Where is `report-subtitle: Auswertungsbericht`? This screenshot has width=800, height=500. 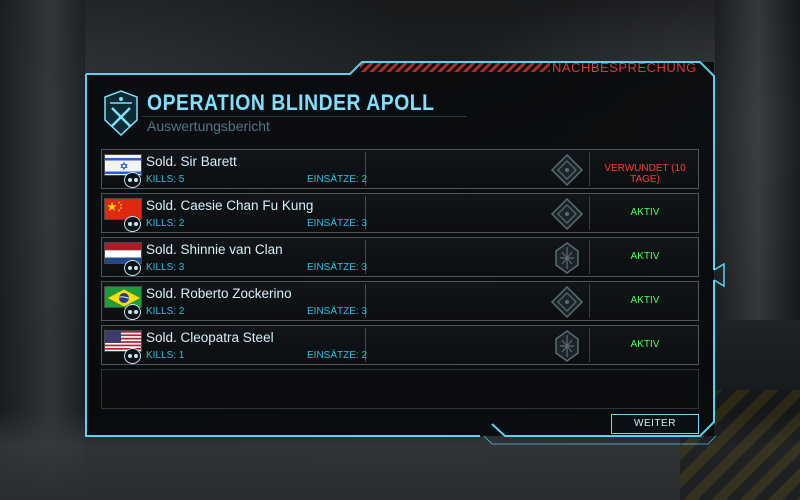
report-subtitle: Auswertungsbericht is located at coordinates (208, 126).